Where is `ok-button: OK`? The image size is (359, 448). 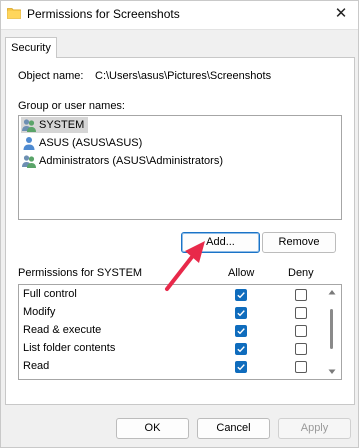 ok-button: OK is located at coordinates (152, 428).